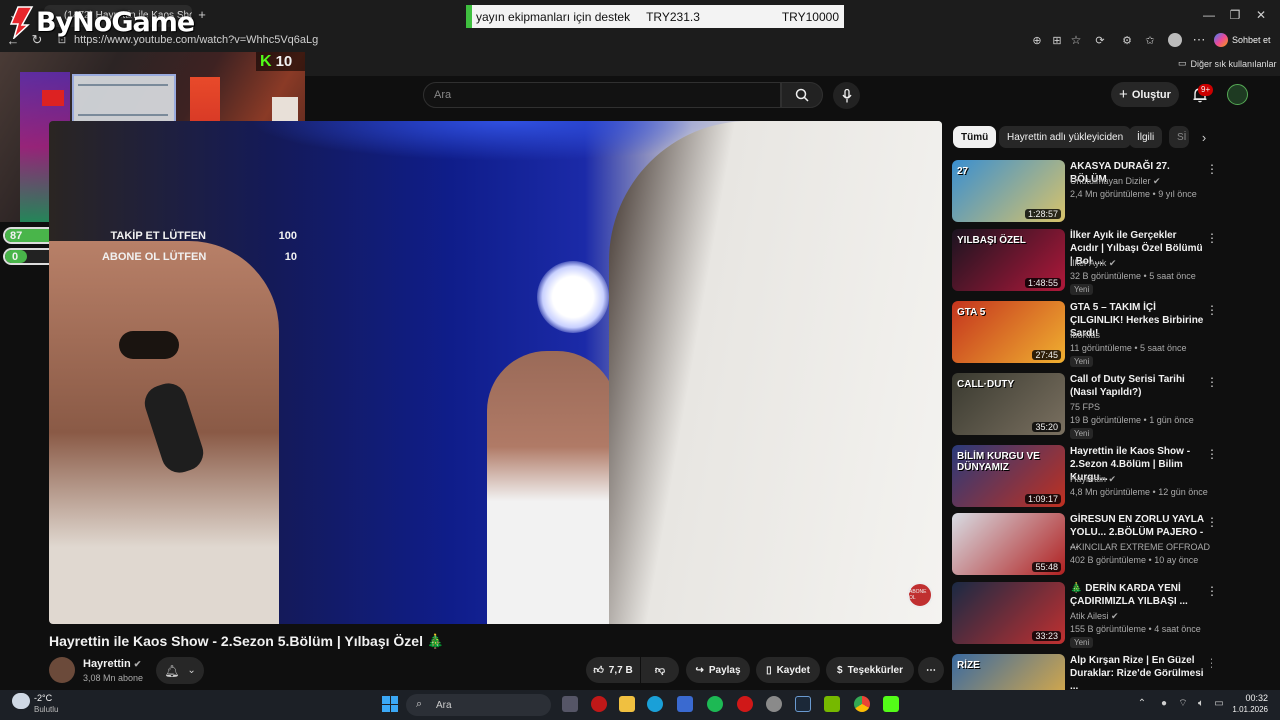 This screenshot has width=1280, height=720. I want to click on rec-channel: 75 FPS, so click(1085, 407).